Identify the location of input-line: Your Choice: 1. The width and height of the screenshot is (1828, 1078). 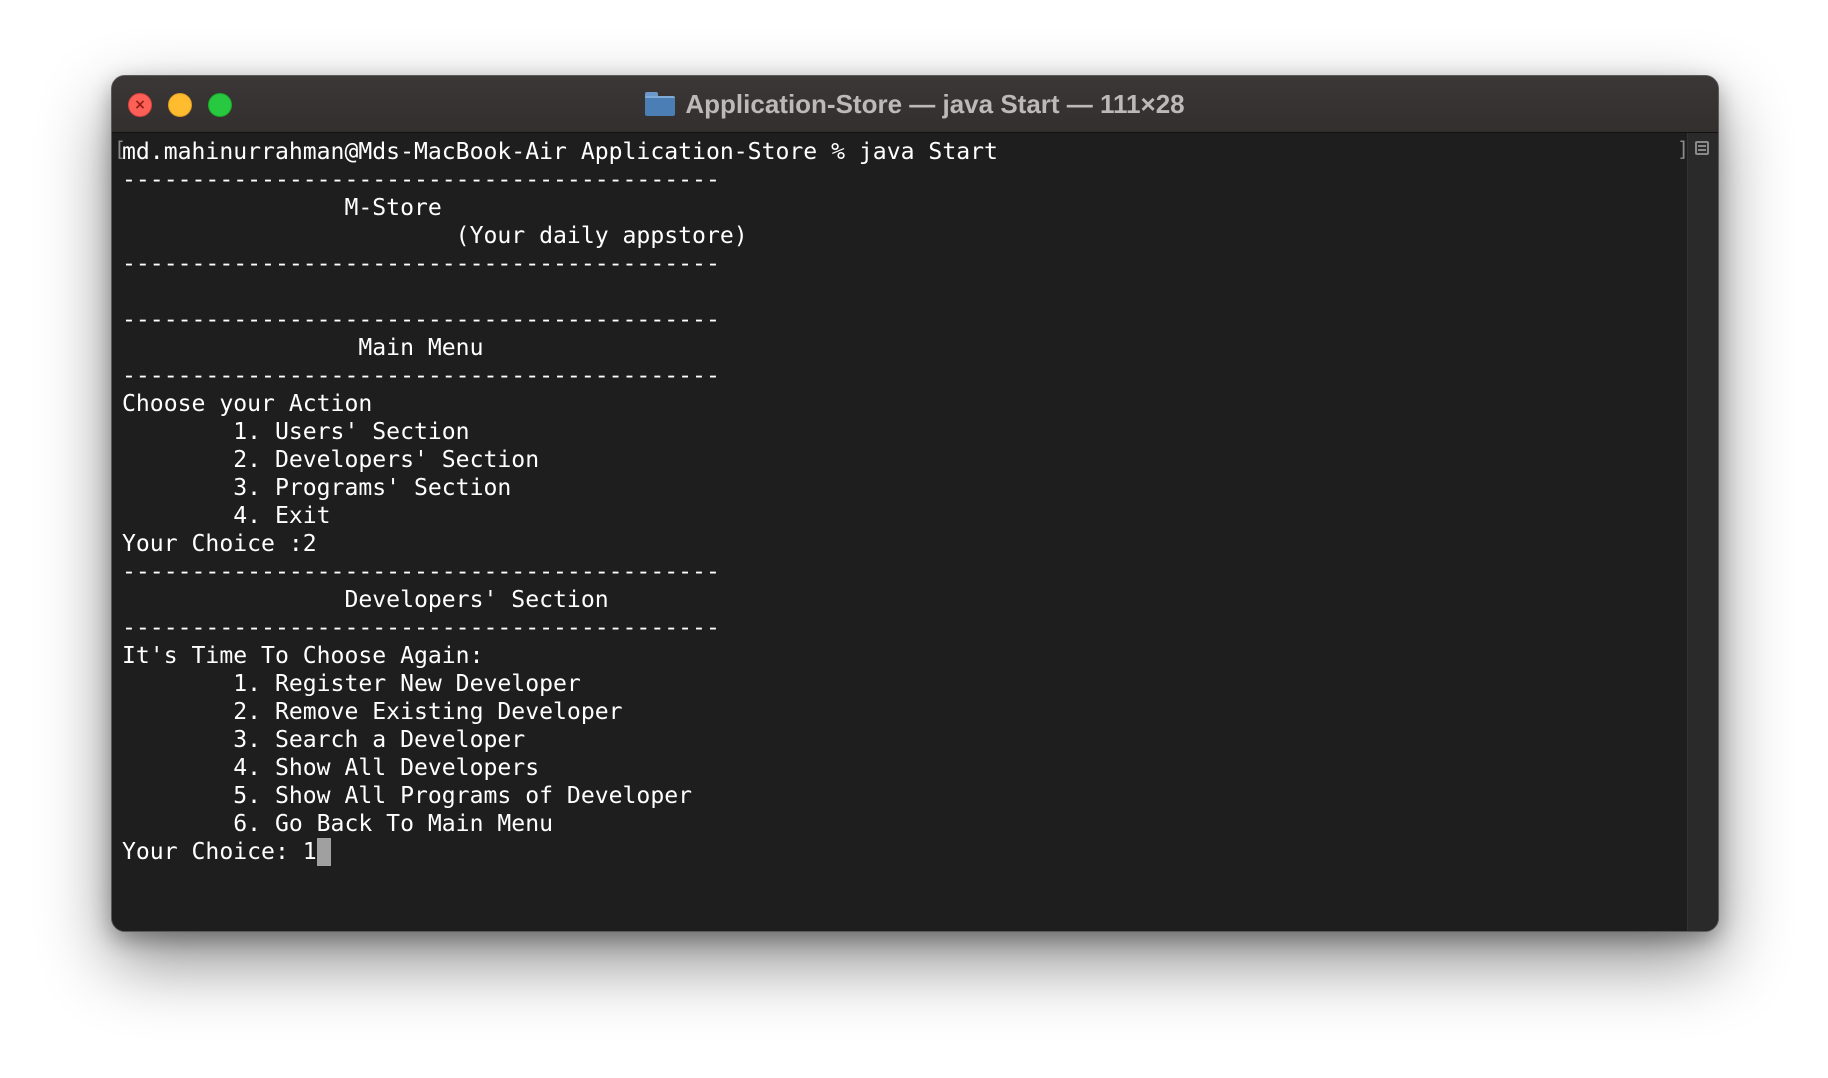
(560, 852).